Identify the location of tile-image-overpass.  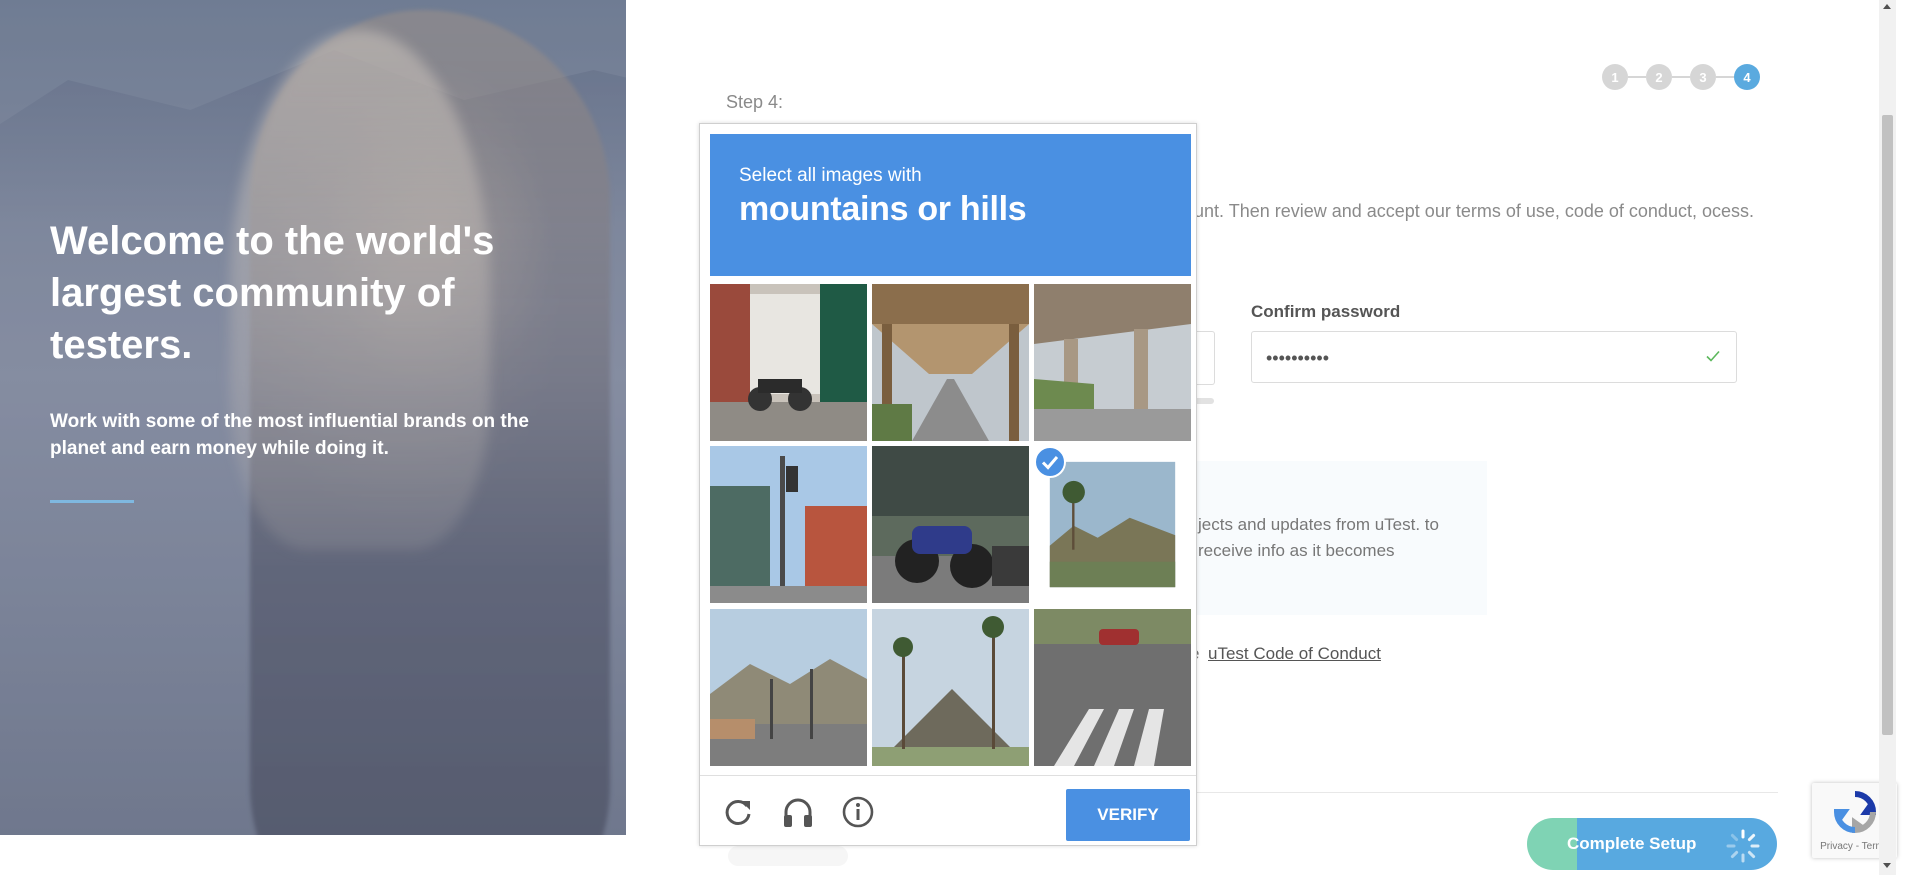
(1112, 362).